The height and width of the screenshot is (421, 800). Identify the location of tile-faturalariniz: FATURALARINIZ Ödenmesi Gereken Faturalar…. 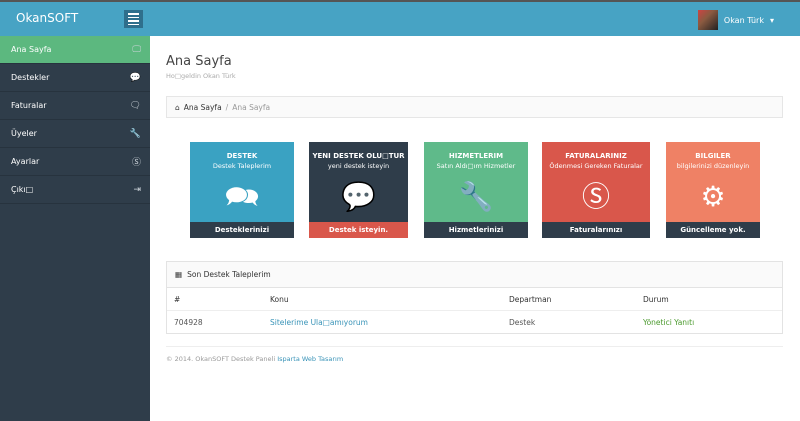
(596, 196).